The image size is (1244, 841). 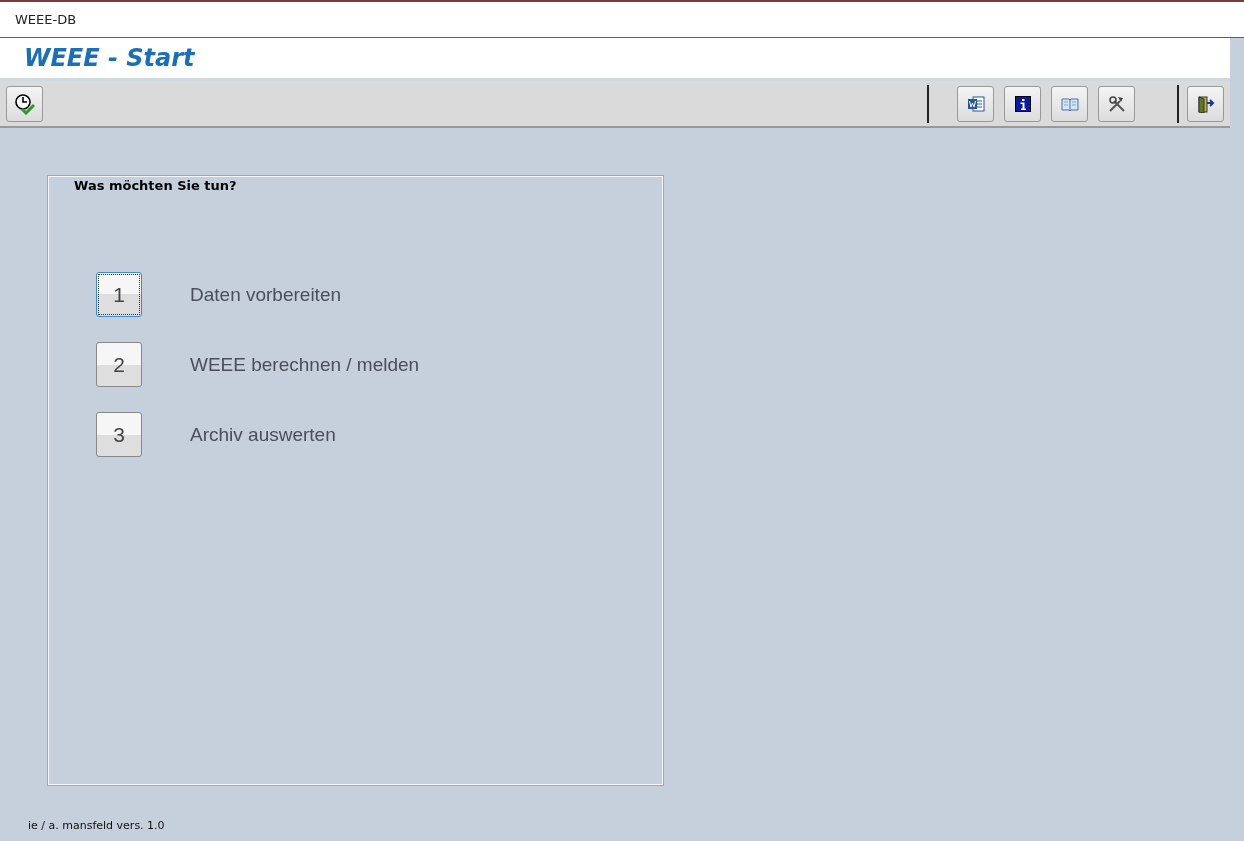 I want to click on word-document-icon, so click(x=975, y=103).